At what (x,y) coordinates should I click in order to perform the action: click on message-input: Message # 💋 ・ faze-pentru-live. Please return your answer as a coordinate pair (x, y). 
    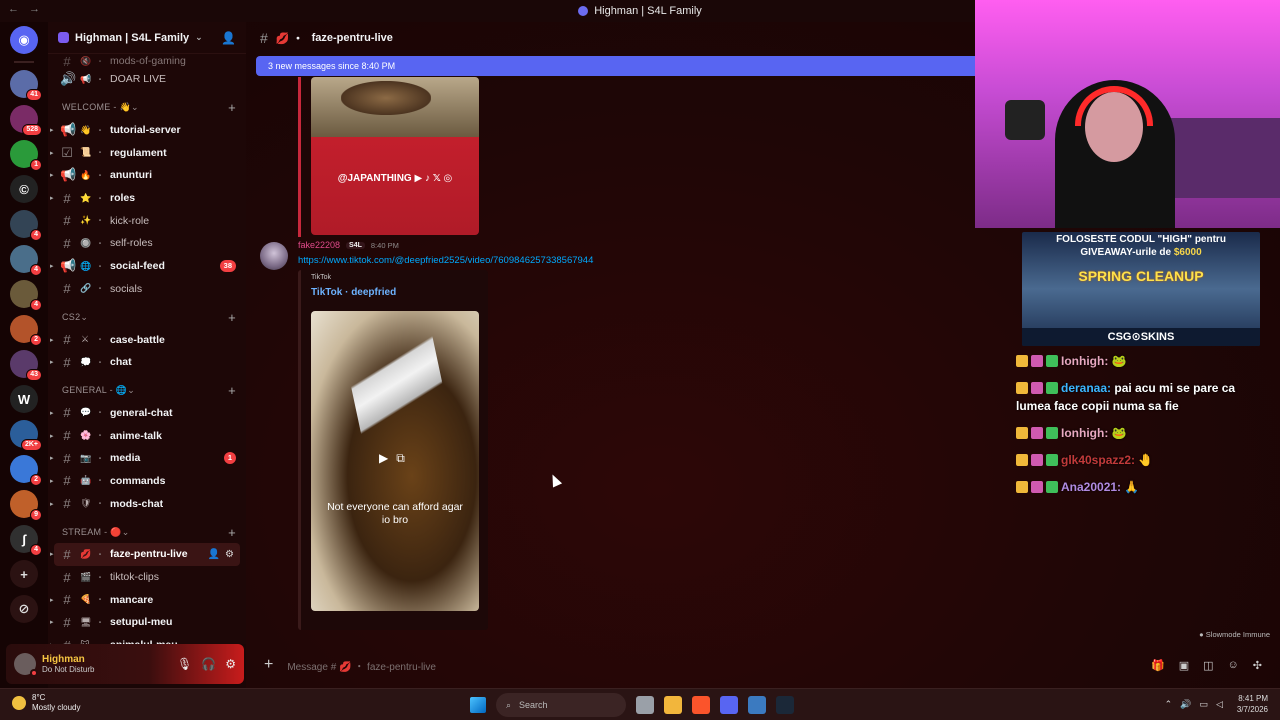
    Looking at the image, I should click on (712, 665).